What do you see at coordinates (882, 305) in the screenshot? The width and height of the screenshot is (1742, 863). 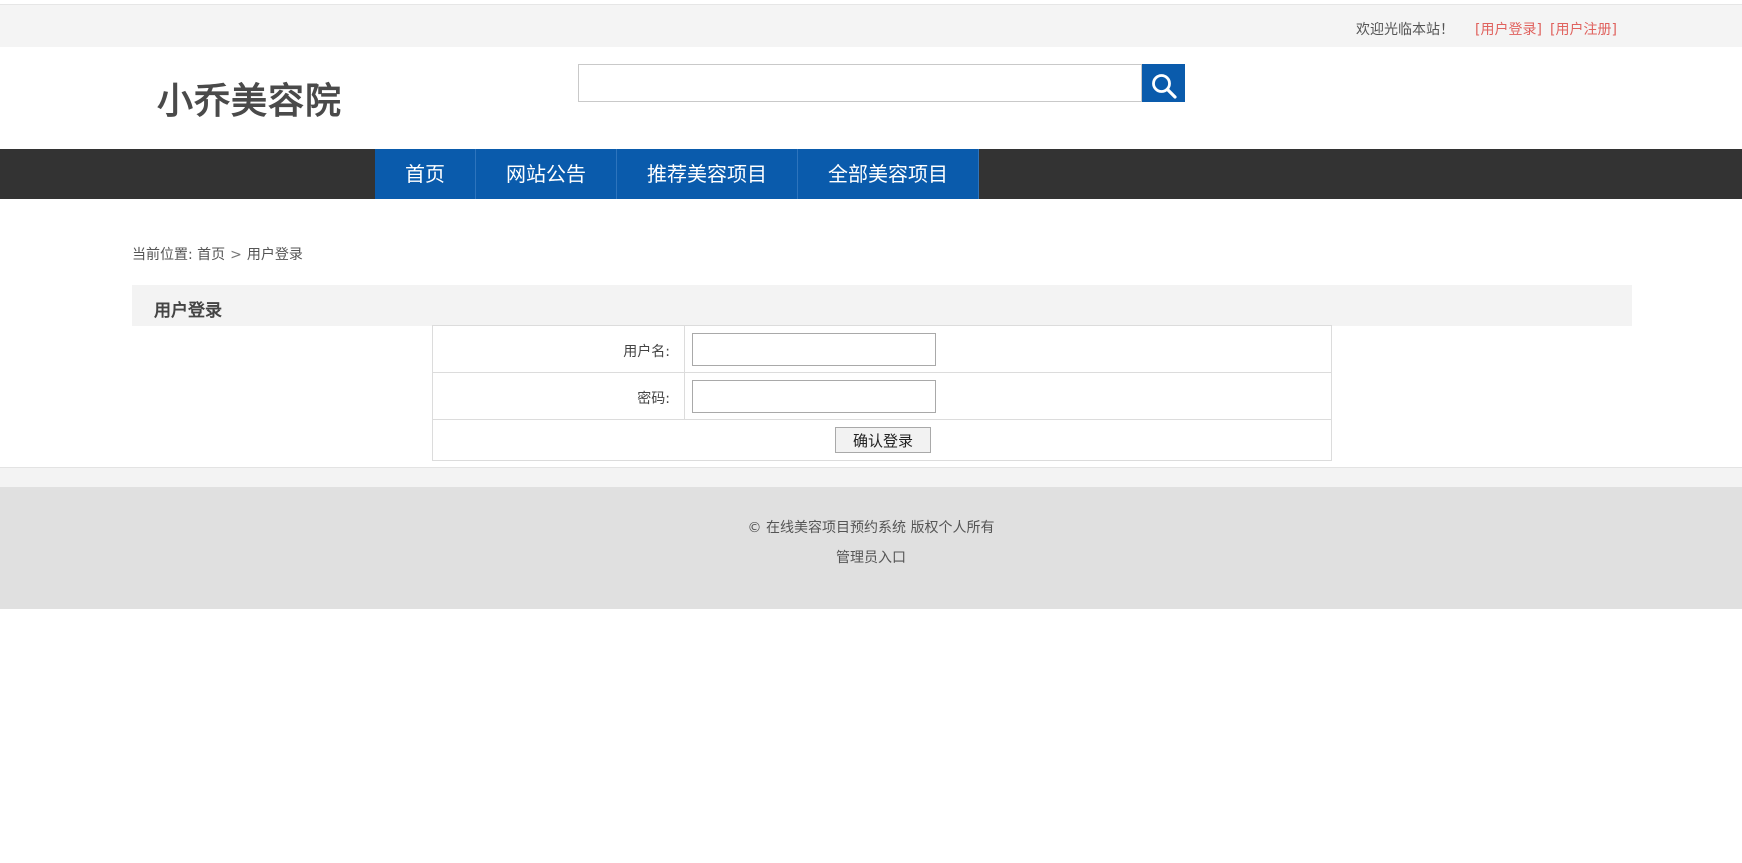 I see `panel-header: 用户登录` at bounding box center [882, 305].